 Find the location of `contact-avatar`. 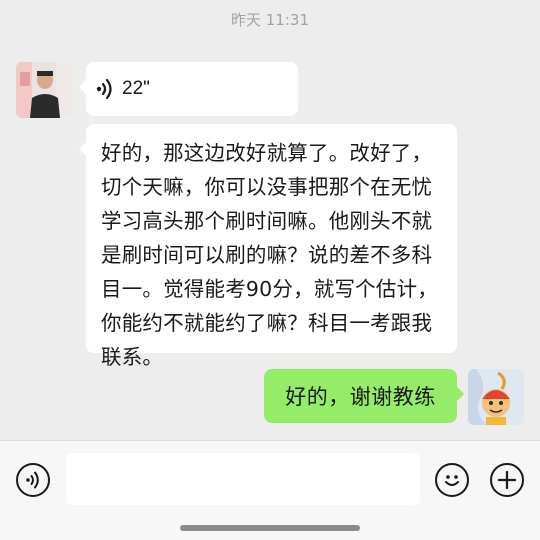

contact-avatar is located at coordinates (44, 90).